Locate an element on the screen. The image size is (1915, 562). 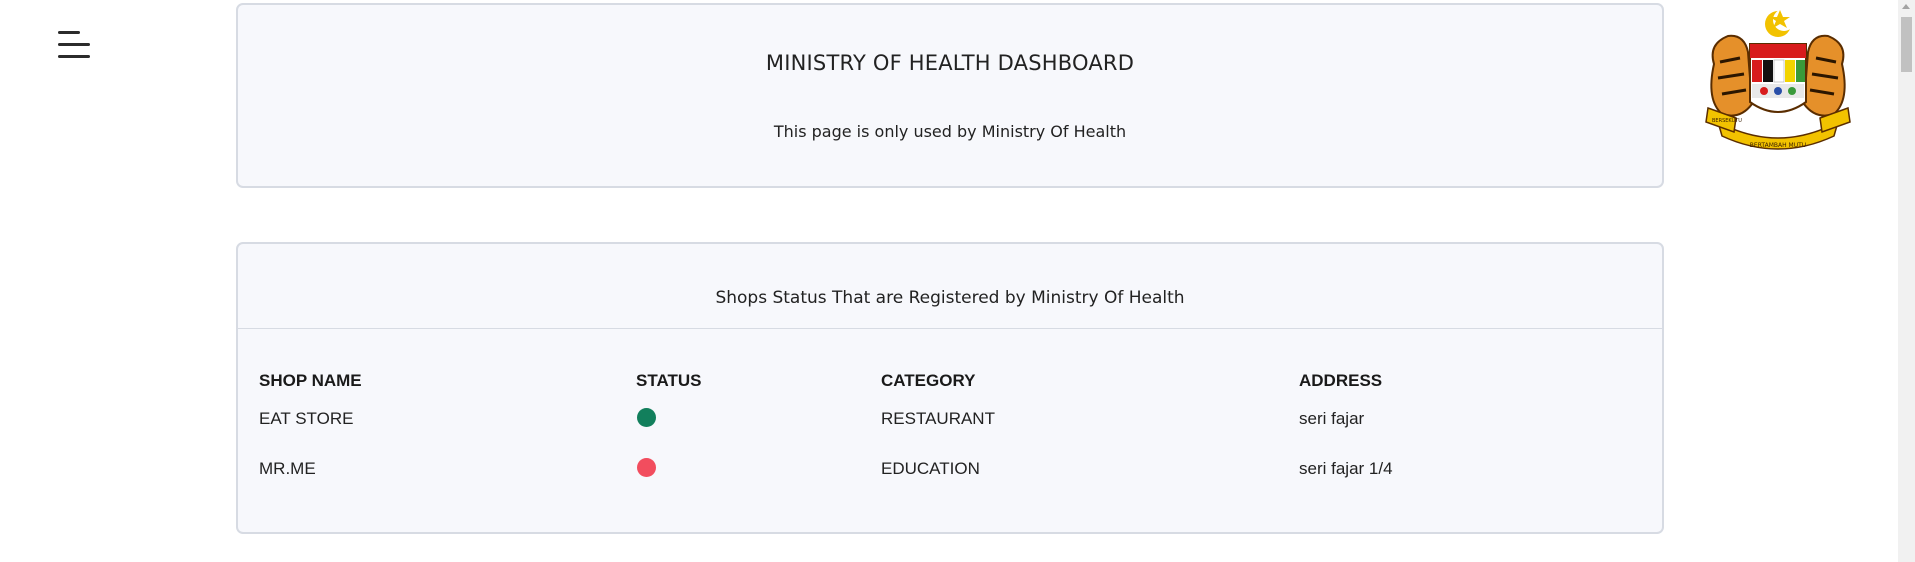
table-row-shop-name: MR.ME is located at coordinates (287, 468).